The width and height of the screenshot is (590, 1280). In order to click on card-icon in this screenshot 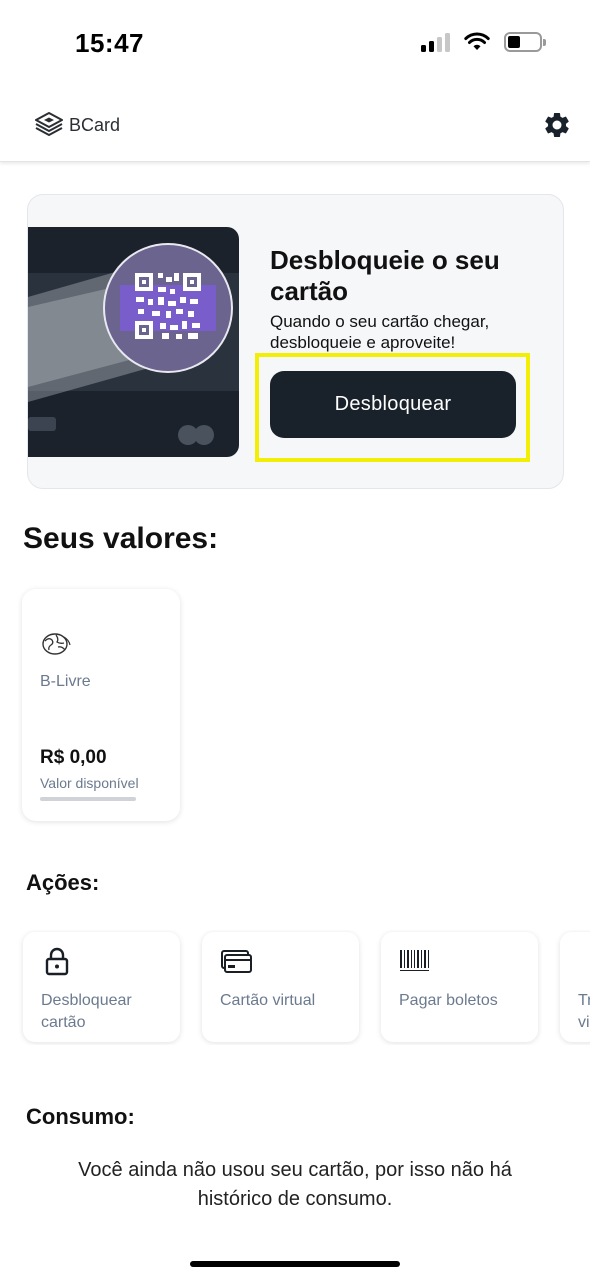, I will do `click(236, 961)`.